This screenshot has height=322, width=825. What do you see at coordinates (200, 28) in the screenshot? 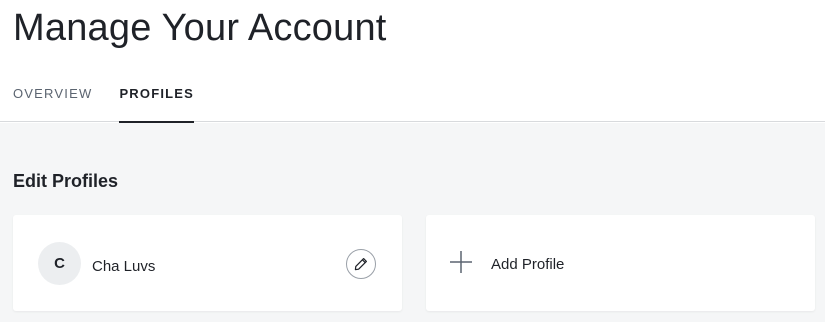
I see `page-title: Manage Your Account` at bounding box center [200, 28].